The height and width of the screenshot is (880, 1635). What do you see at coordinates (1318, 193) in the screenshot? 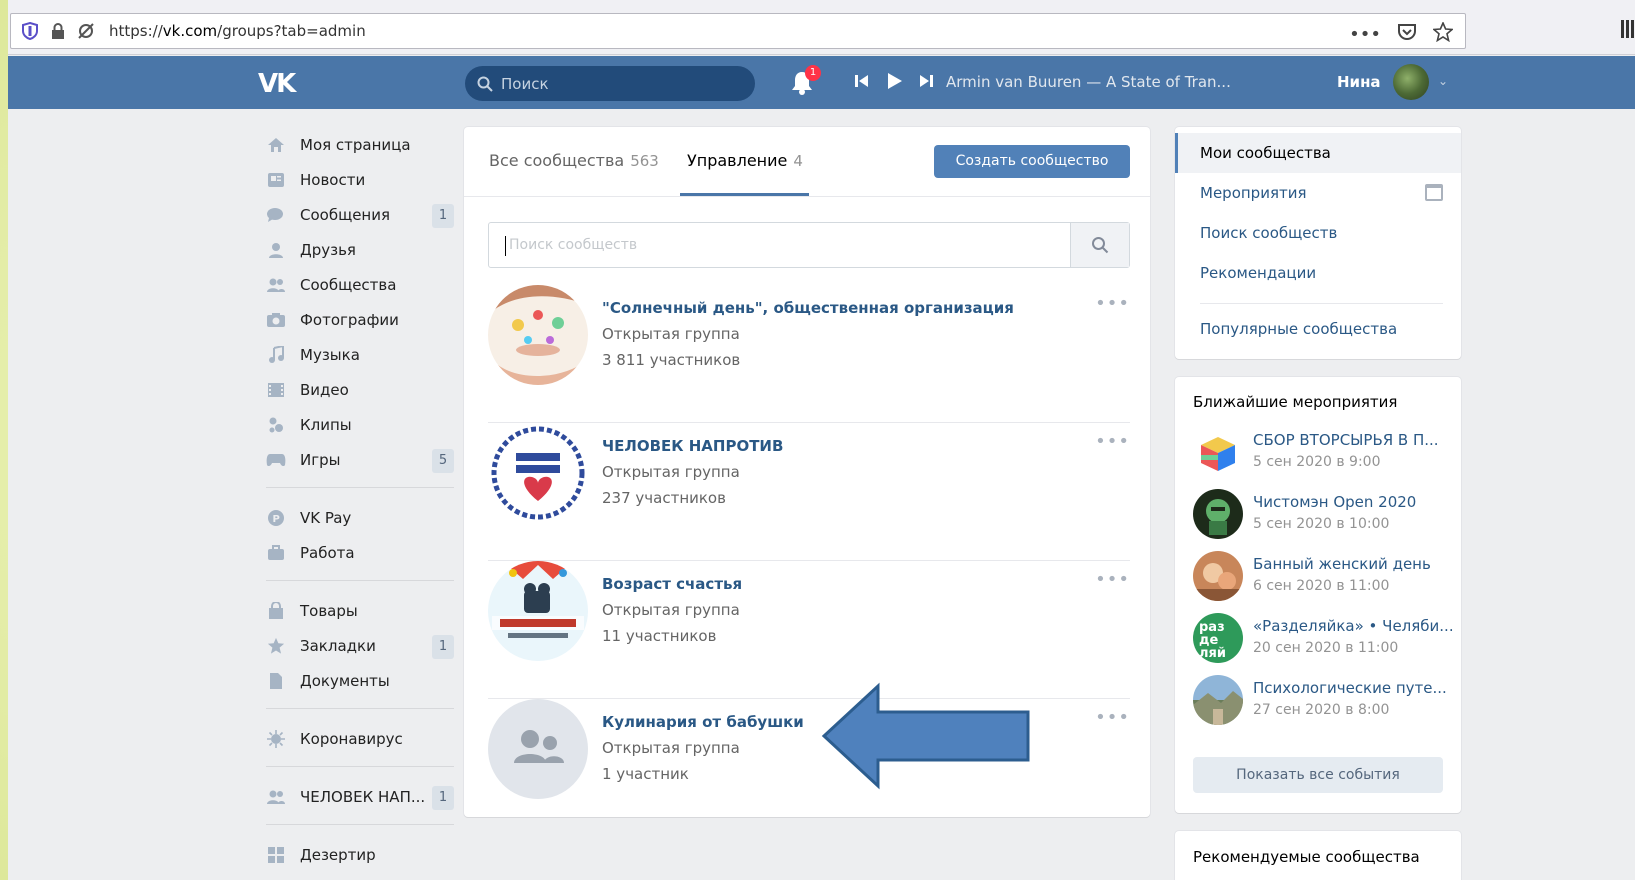
I see `right-menu-events: Мероприятия` at bounding box center [1318, 193].